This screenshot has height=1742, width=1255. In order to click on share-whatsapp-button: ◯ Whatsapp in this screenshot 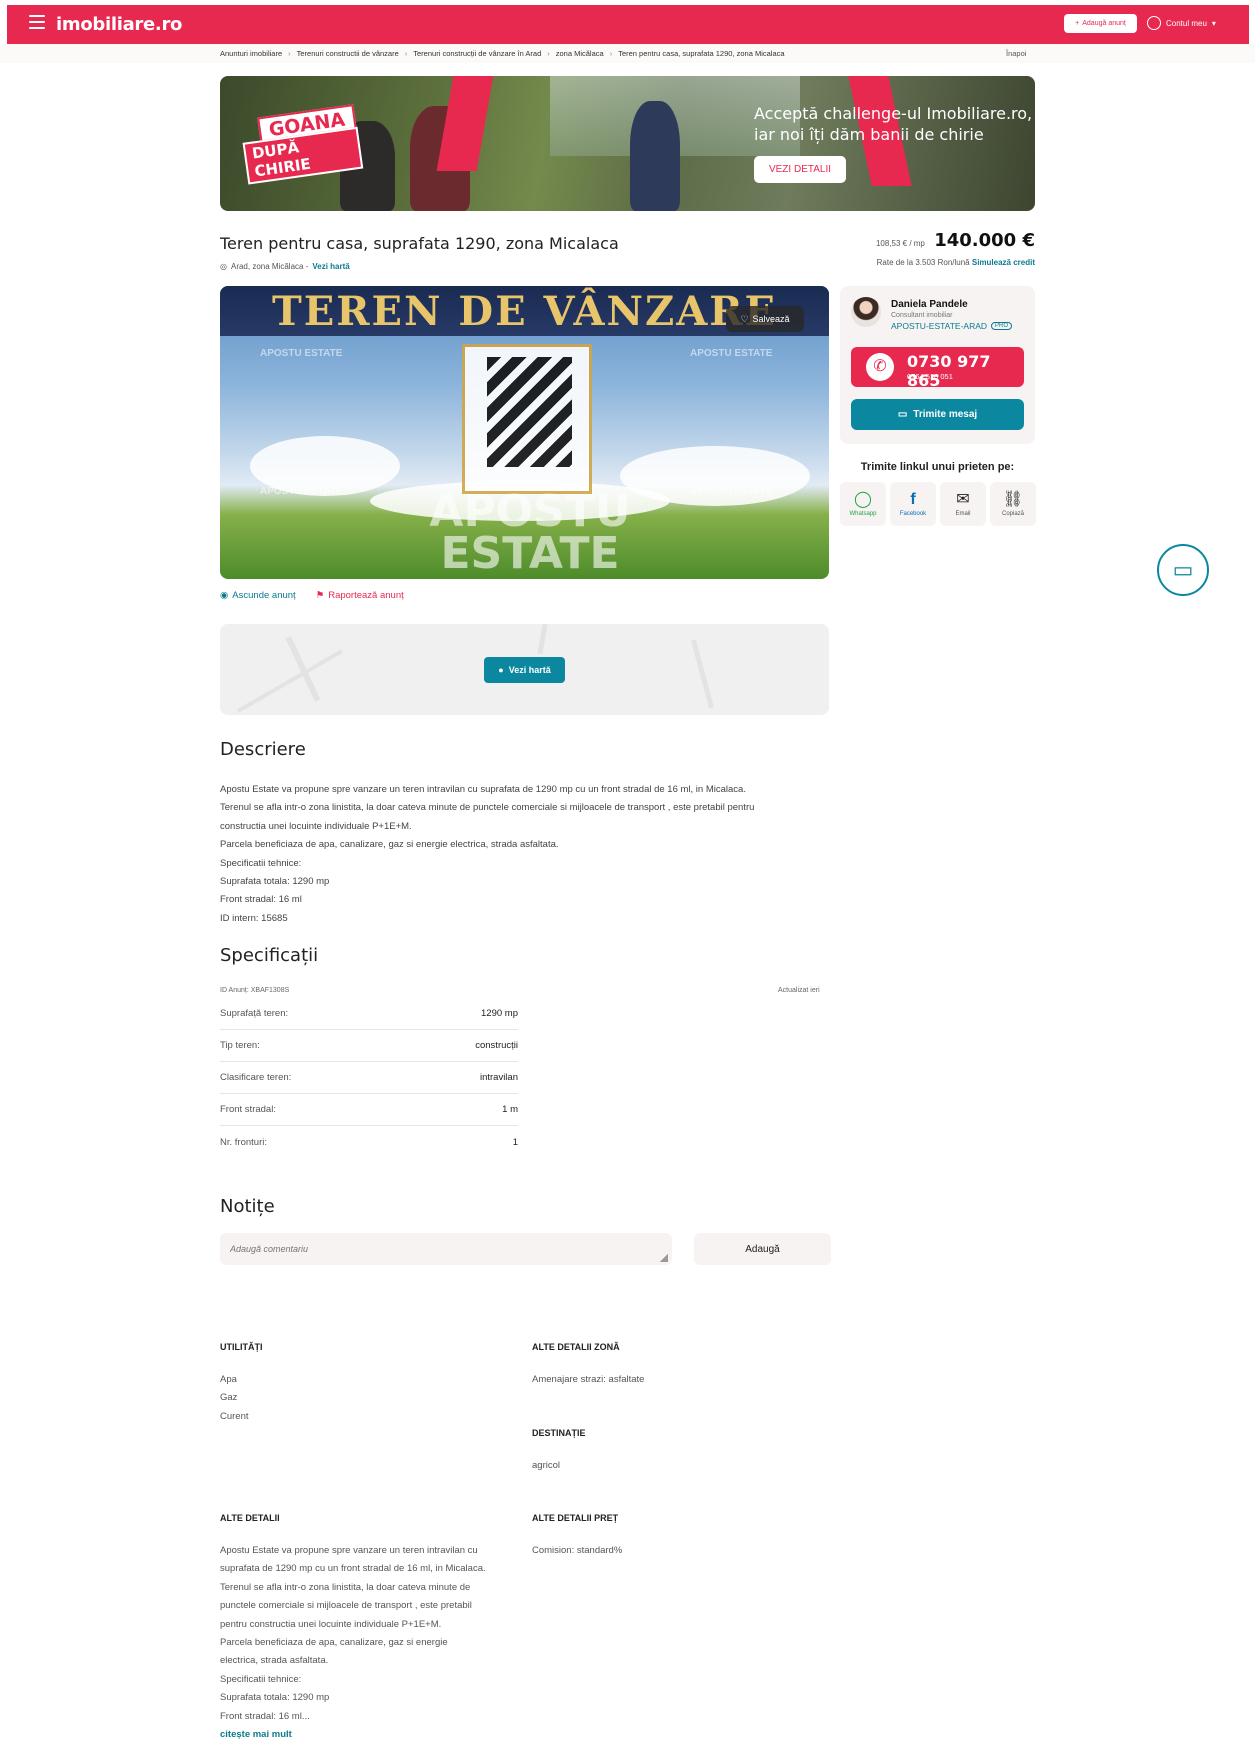, I will do `click(863, 504)`.